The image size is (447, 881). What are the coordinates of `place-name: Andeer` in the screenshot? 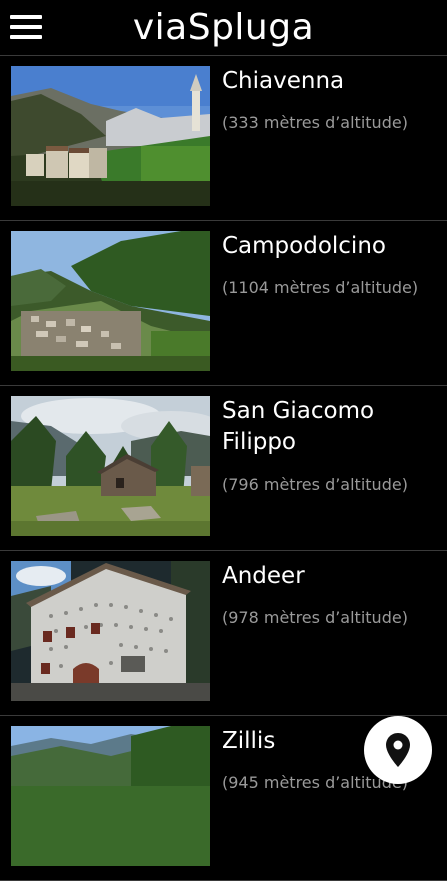 It's located at (263, 576).